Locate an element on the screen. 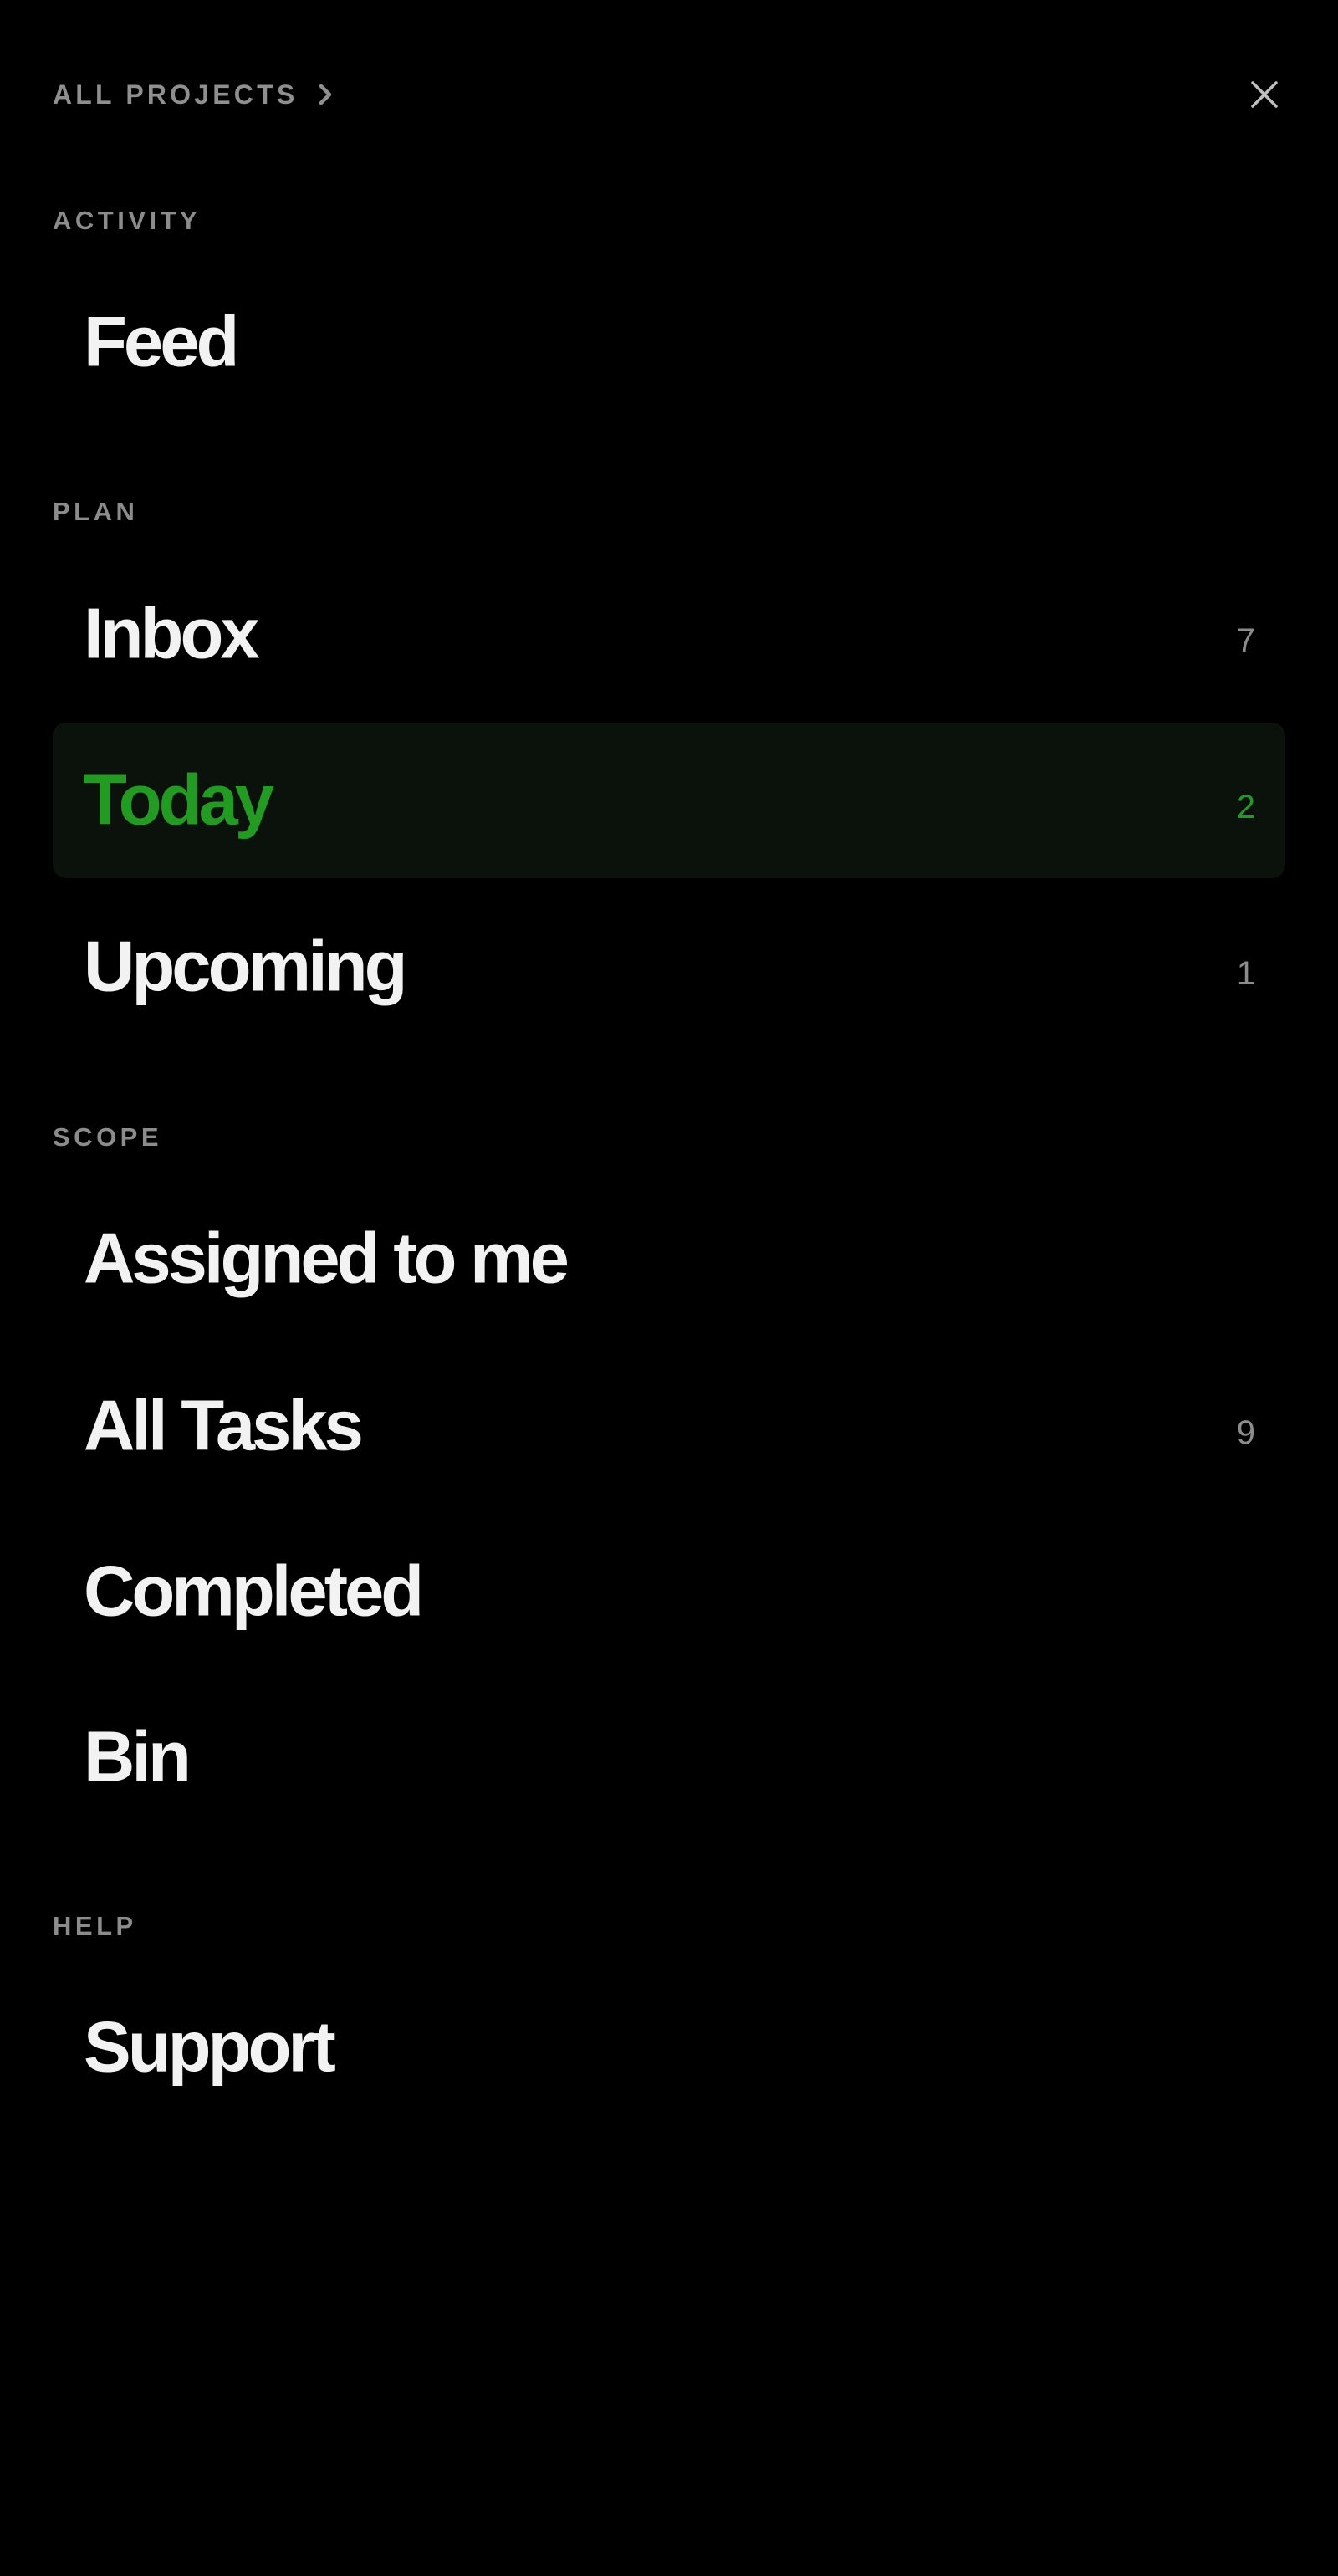 The height and width of the screenshot is (2576, 1338). nav-item-today: Today 2 is located at coordinates (669, 800).